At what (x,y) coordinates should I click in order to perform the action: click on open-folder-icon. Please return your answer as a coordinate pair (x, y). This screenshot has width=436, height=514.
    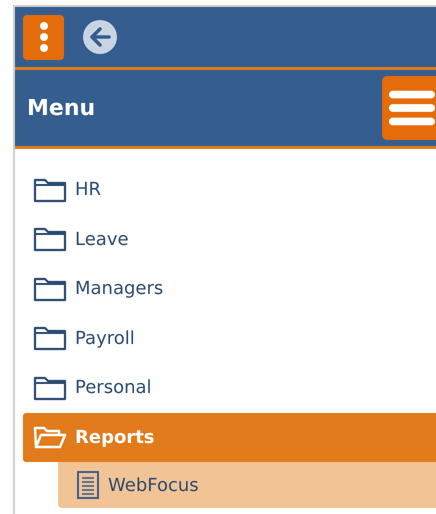
    Looking at the image, I should click on (50, 437).